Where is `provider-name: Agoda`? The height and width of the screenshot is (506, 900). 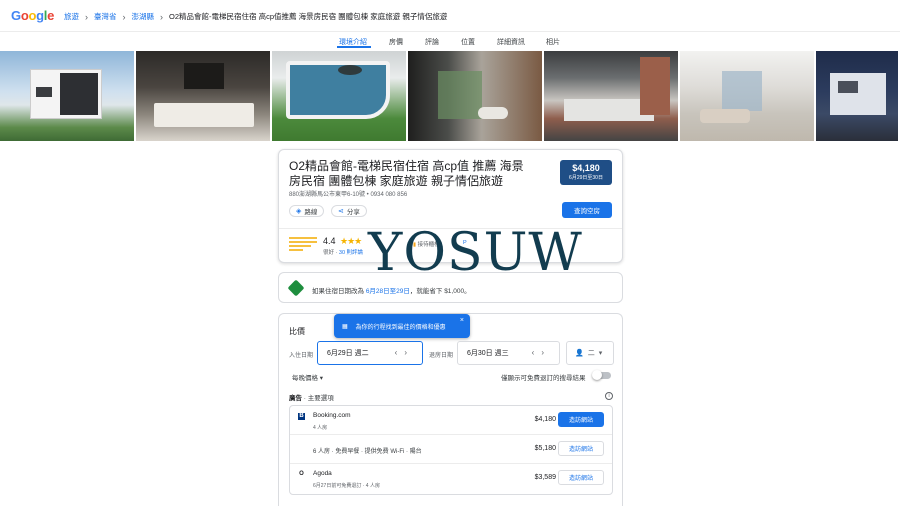 provider-name: Agoda is located at coordinates (322, 473).